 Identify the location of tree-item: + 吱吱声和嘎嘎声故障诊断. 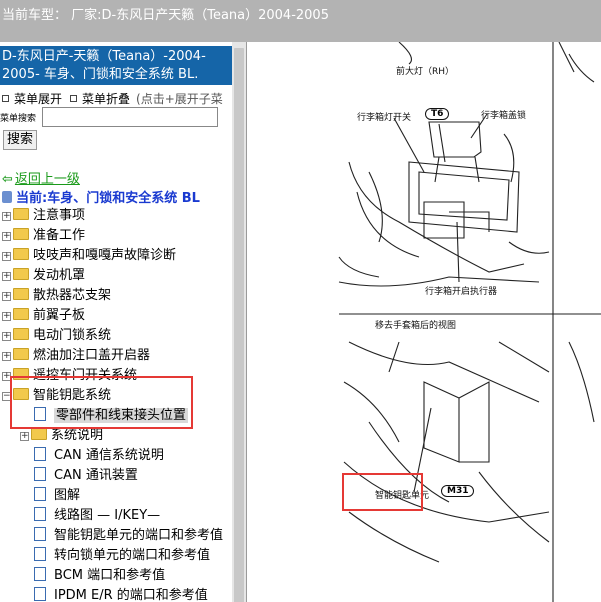
(89, 256).